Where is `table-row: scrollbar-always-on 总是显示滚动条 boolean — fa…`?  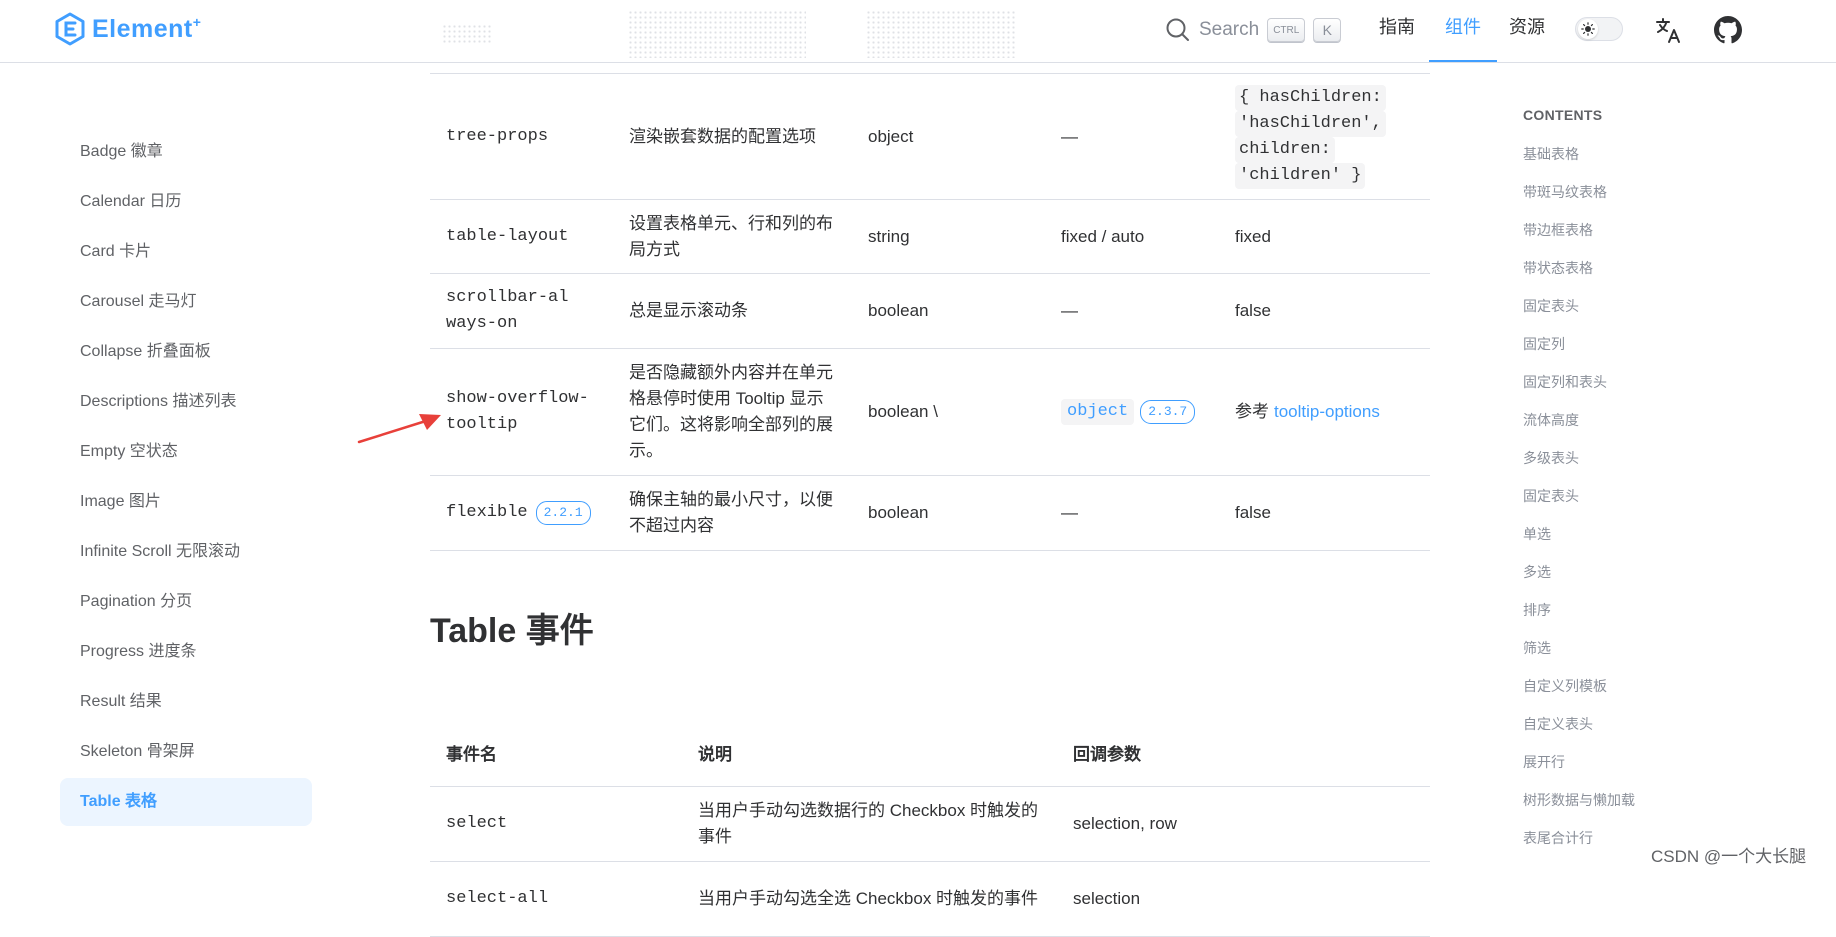 table-row: scrollbar-always-on 总是显示滚动条 boolean — fa… is located at coordinates (930, 311).